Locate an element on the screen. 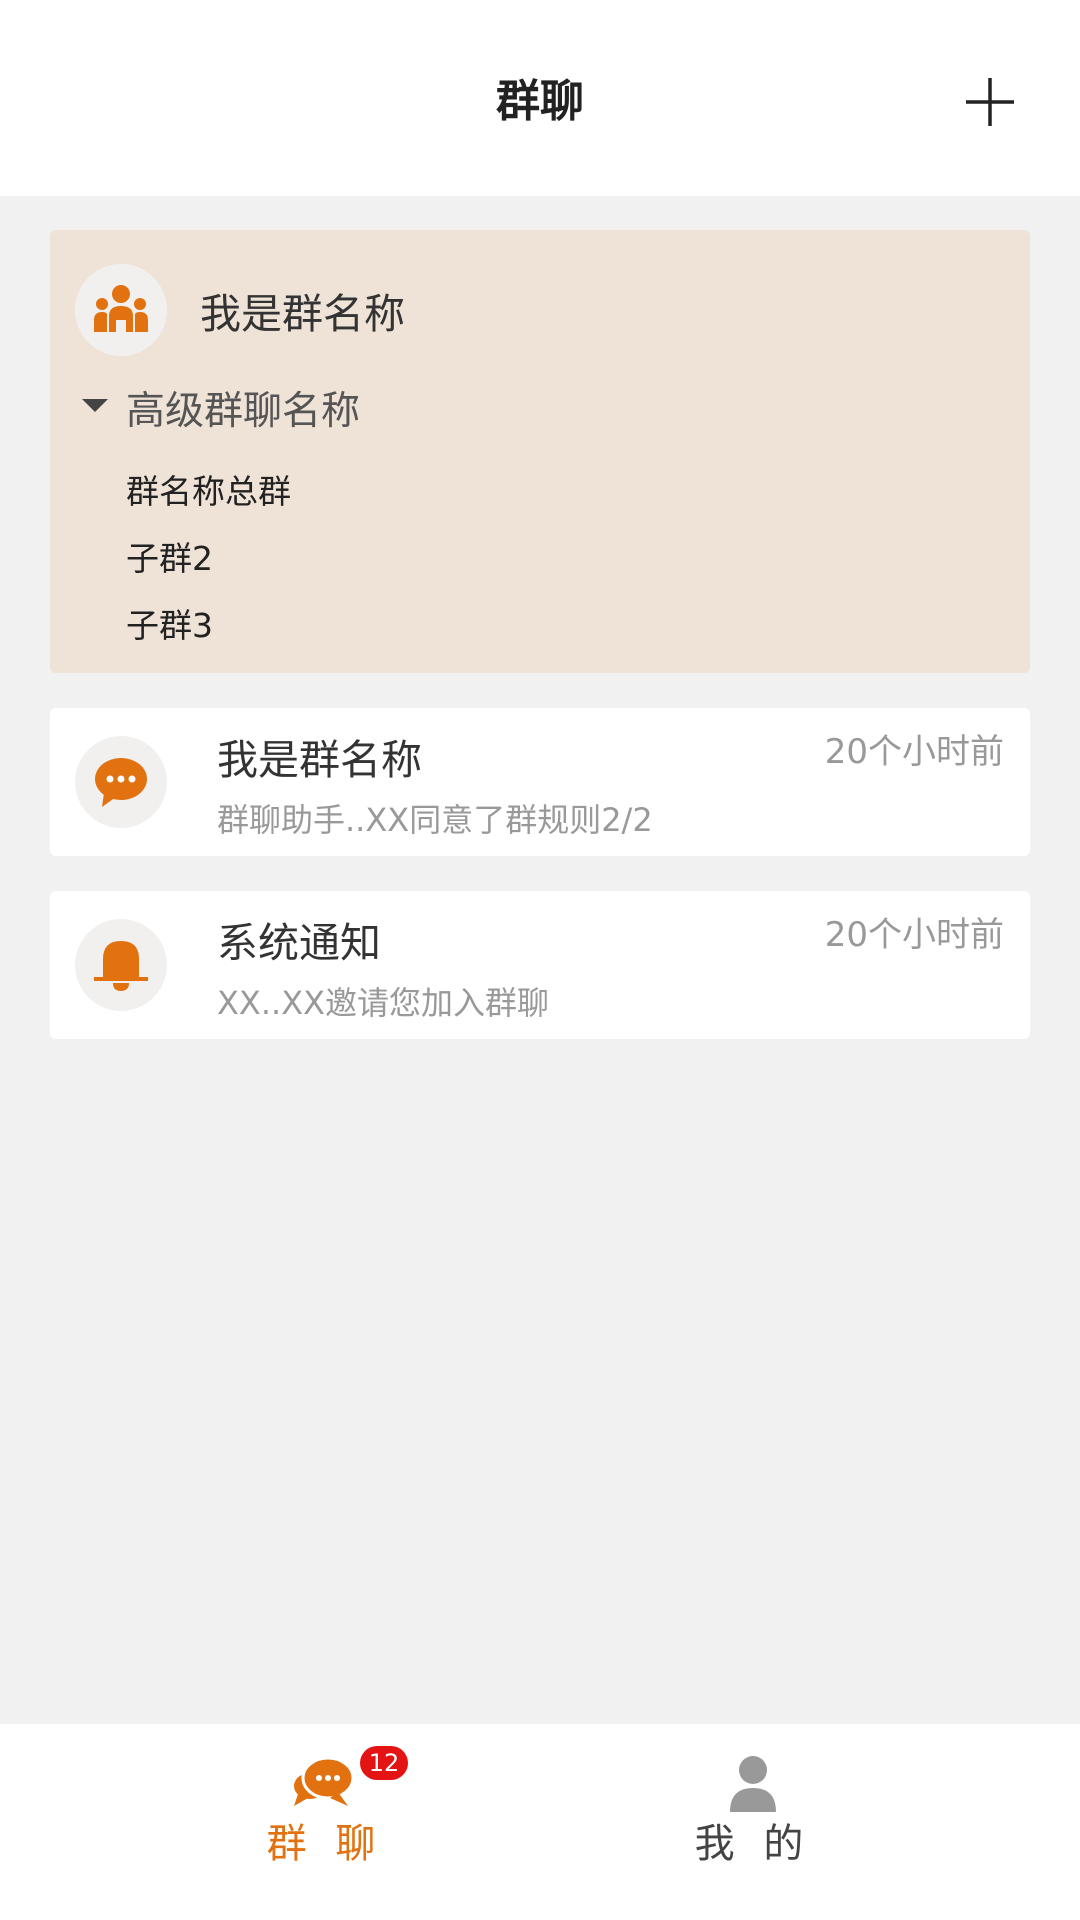 Image resolution: width=1080 pixels, height=1920 pixels. add-button is located at coordinates (990, 102).